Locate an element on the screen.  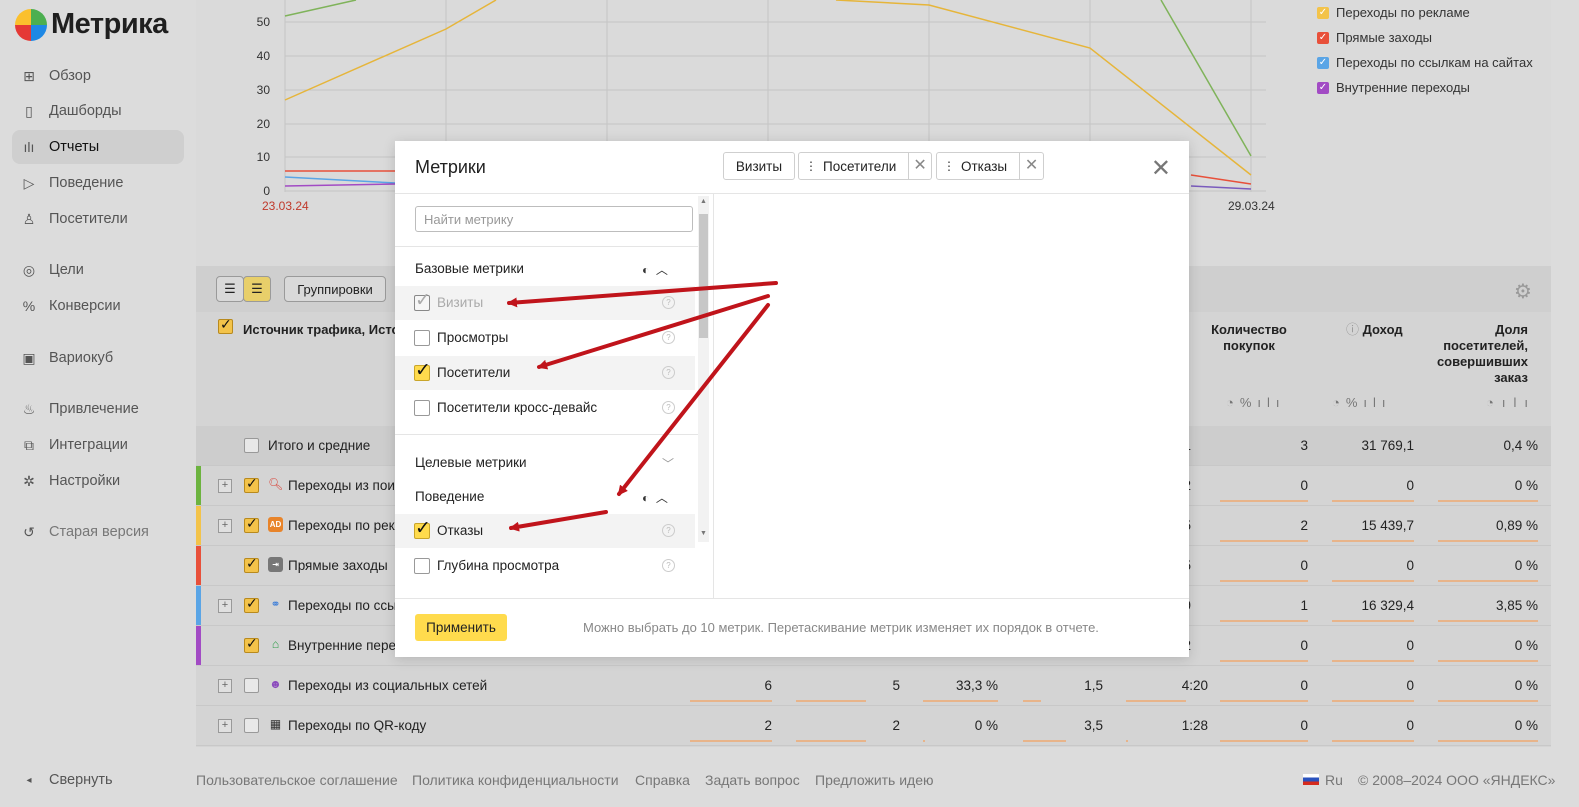
gear-icon: ⚙ is located at coordinates (1523, 291).